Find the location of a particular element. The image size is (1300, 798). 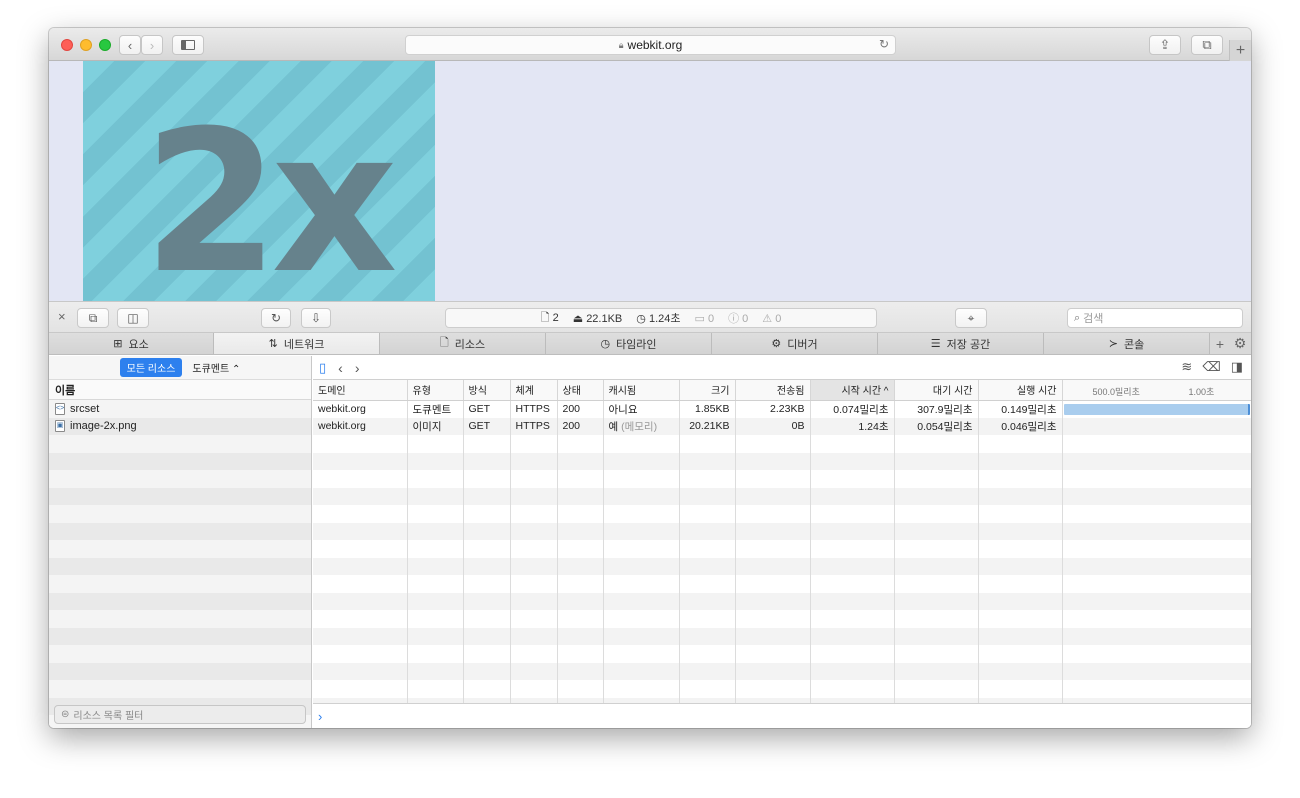

debugger-icon: ⚙ is located at coordinates (776, 344).